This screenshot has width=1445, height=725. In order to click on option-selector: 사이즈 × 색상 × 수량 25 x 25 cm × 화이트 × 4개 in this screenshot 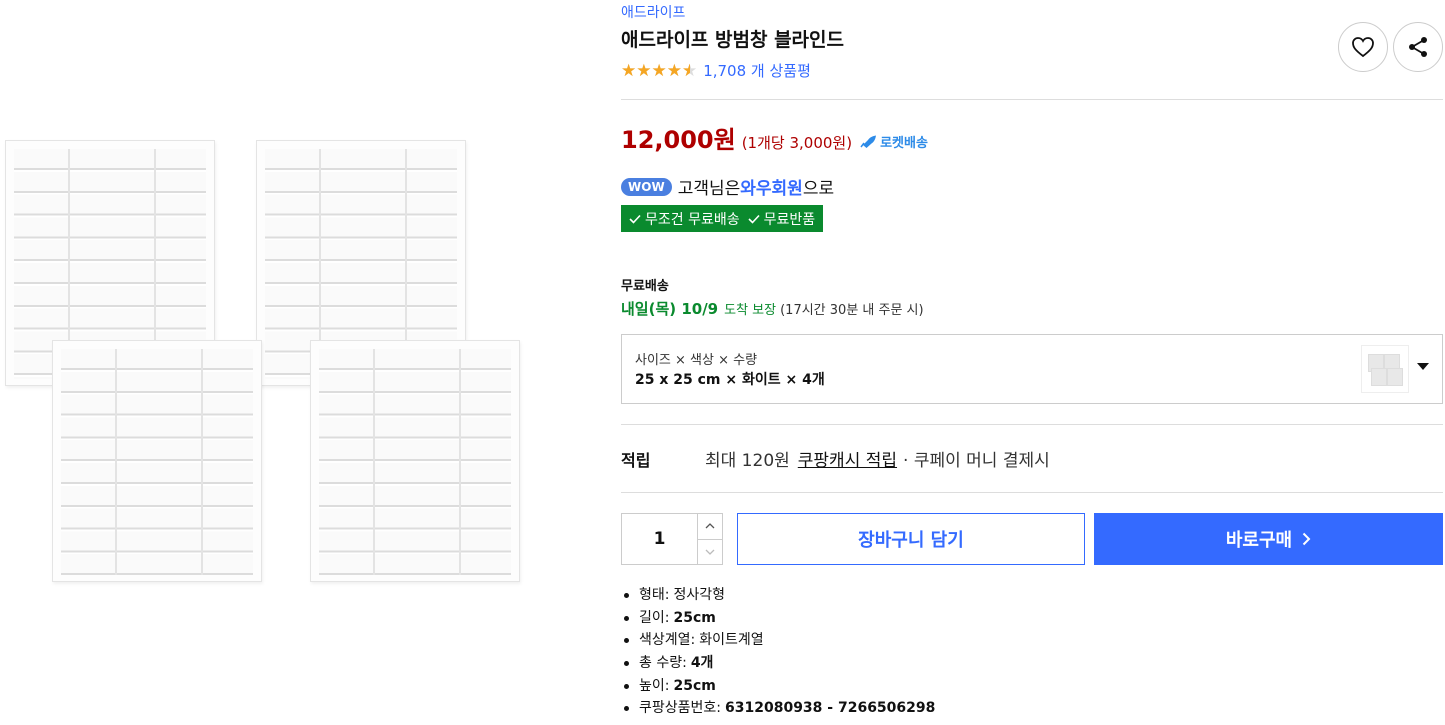, I will do `click(1032, 369)`.